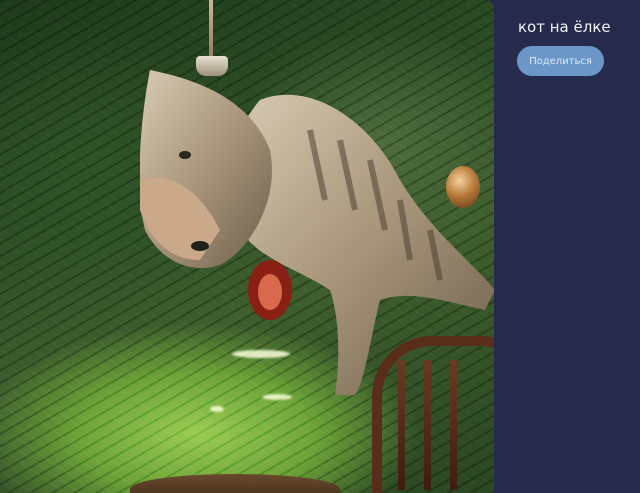 The image size is (640, 493). I want to click on share-button: Поделиться, so click(560, 61).